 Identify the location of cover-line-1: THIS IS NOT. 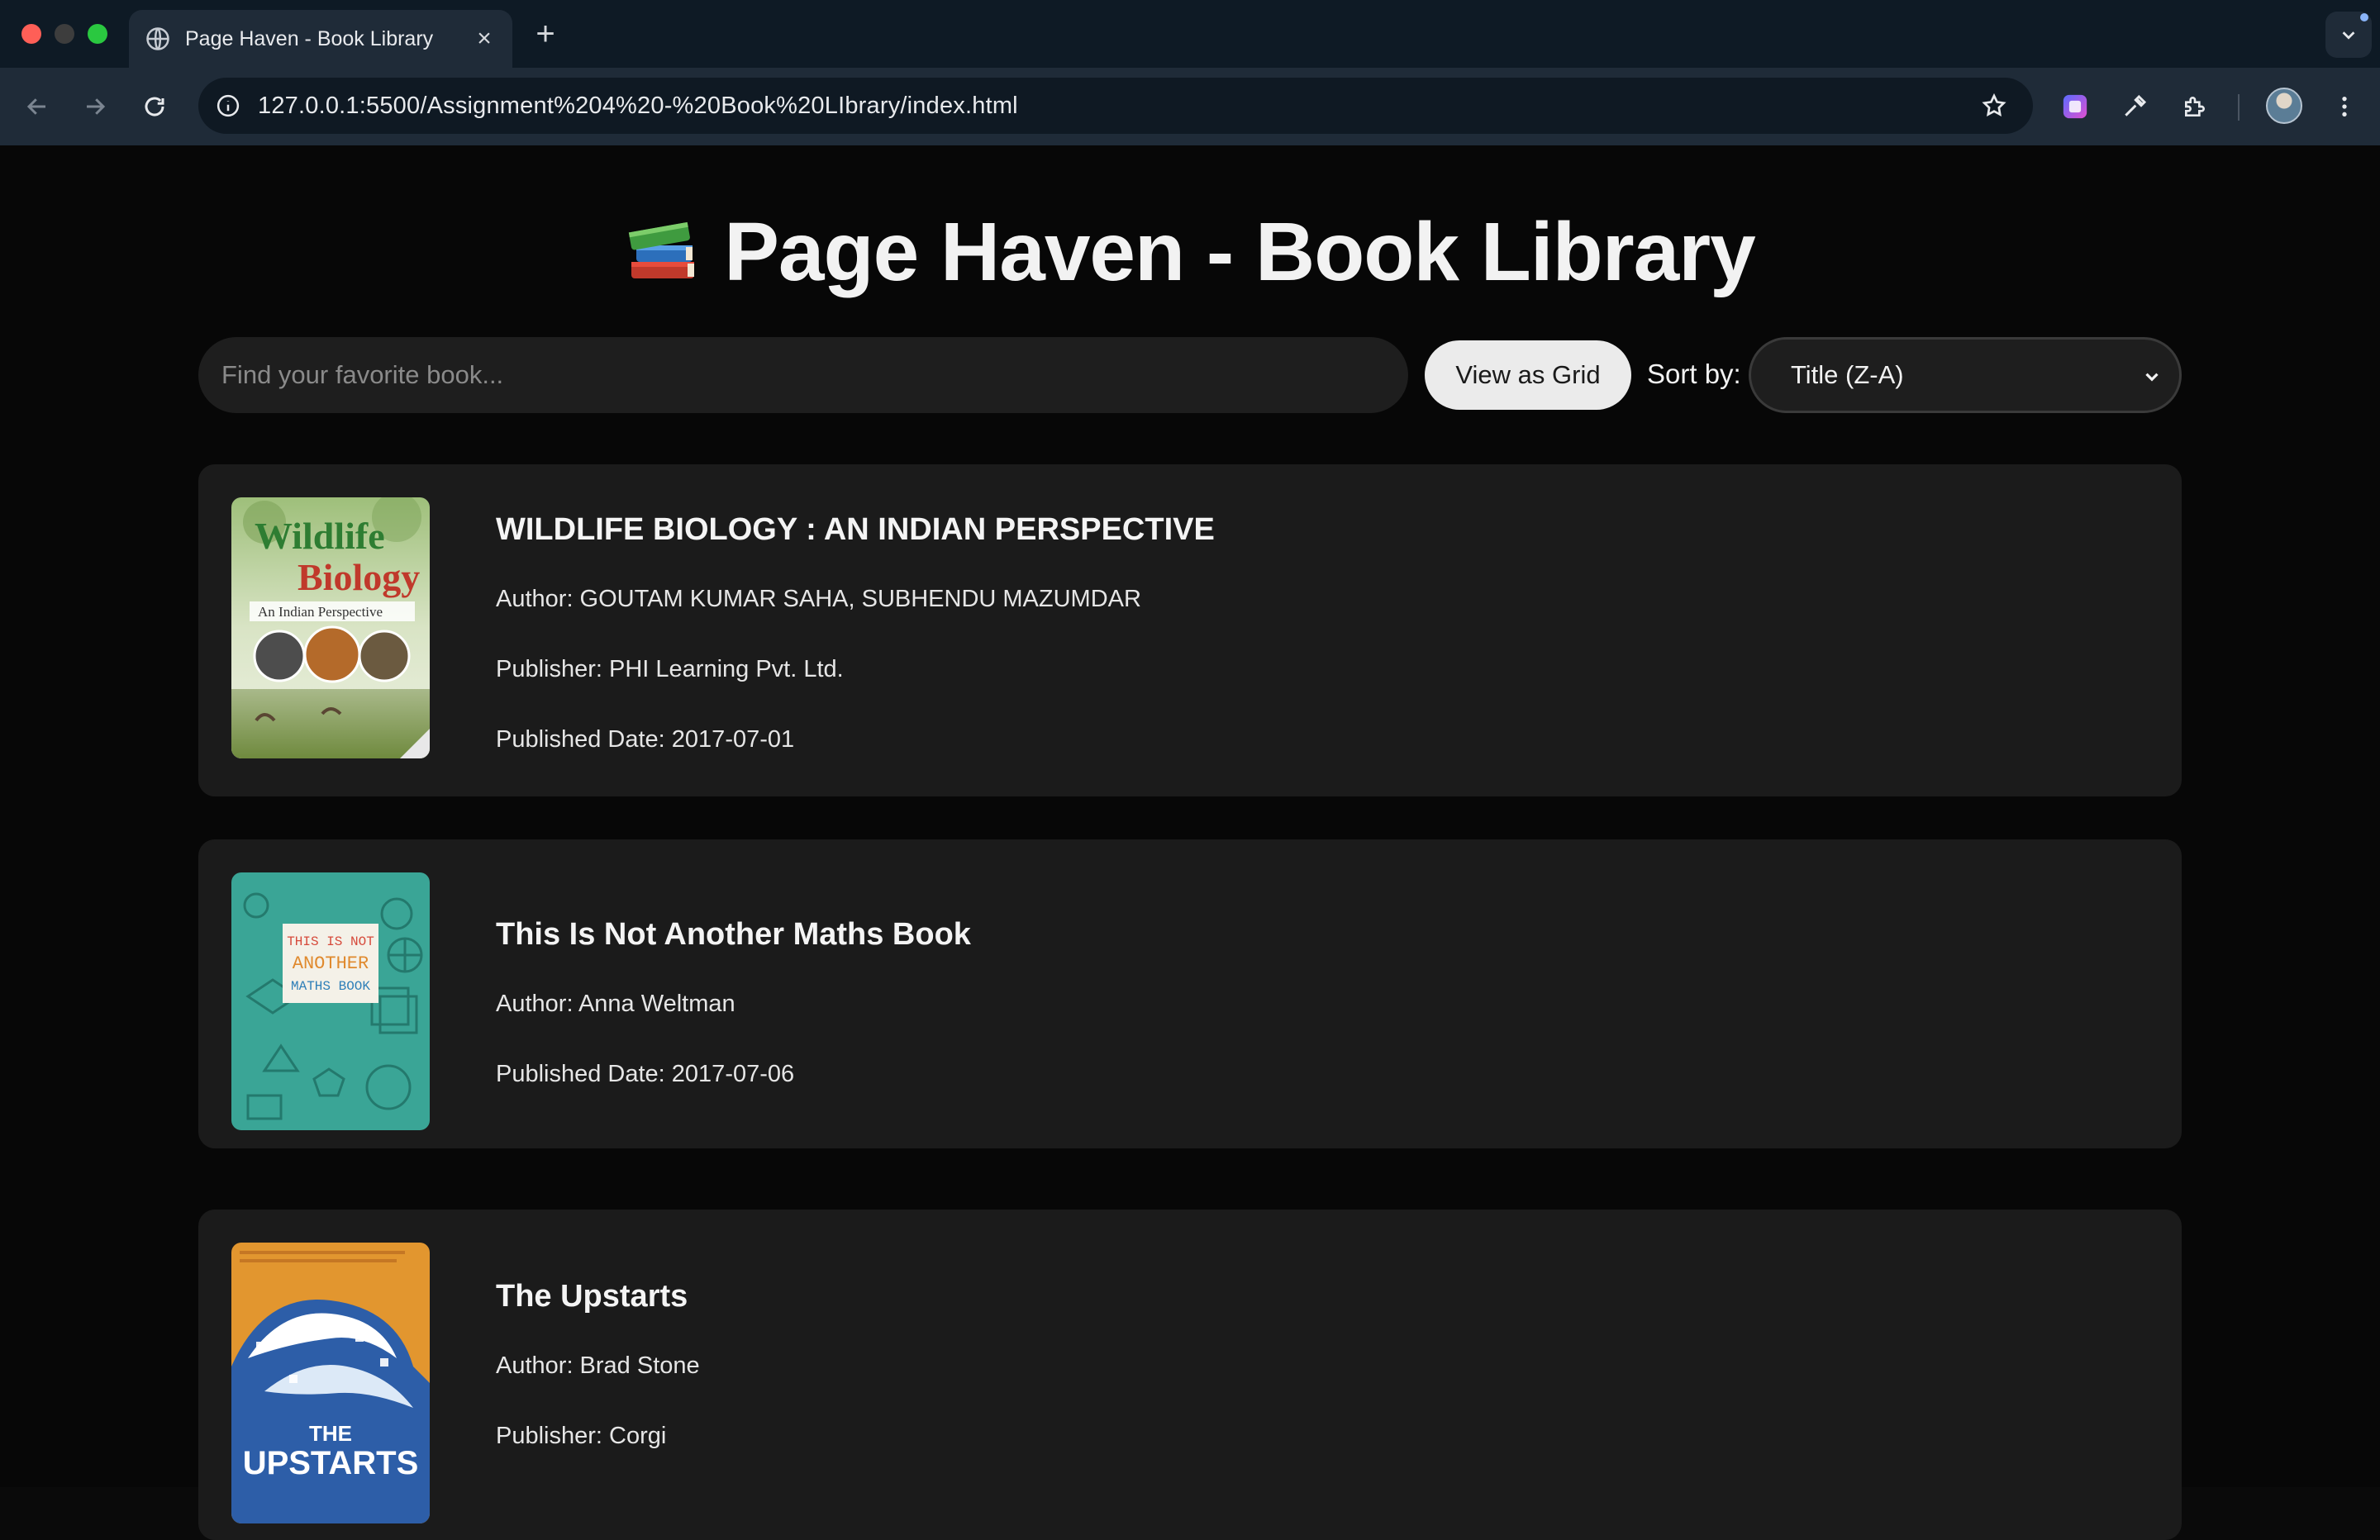
(330, 941).